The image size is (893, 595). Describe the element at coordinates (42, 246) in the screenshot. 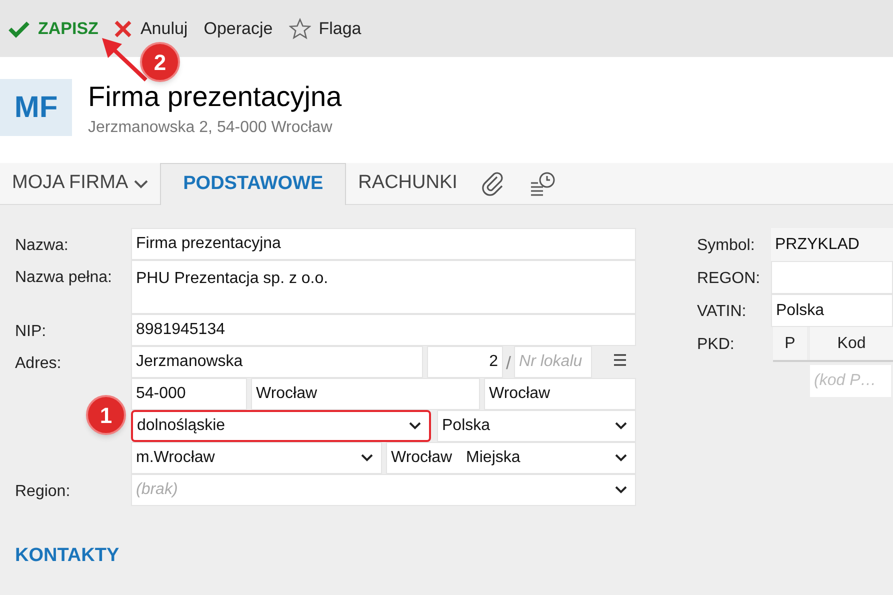

I see `field-label: Nazwa:` at that location.